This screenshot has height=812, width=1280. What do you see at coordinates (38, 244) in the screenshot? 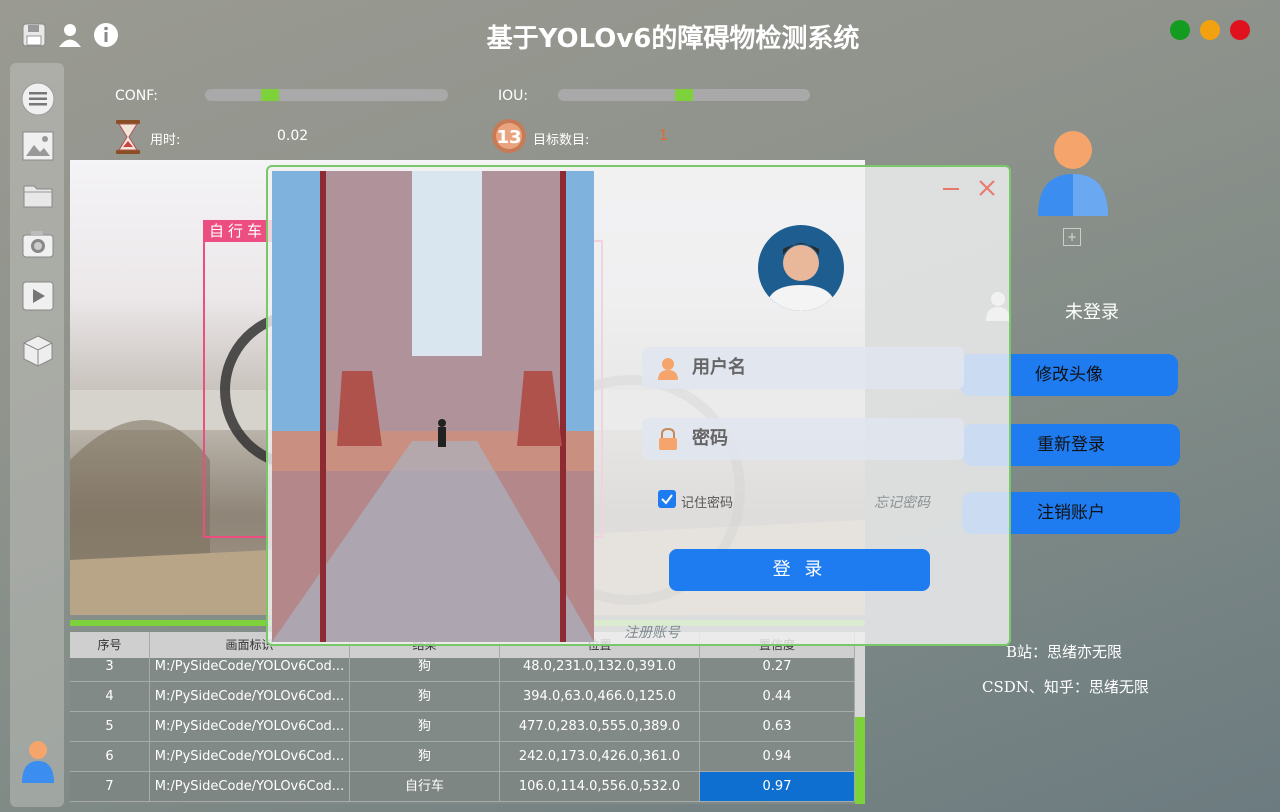
I see `camera-icon` at bounding box center [38, 244].